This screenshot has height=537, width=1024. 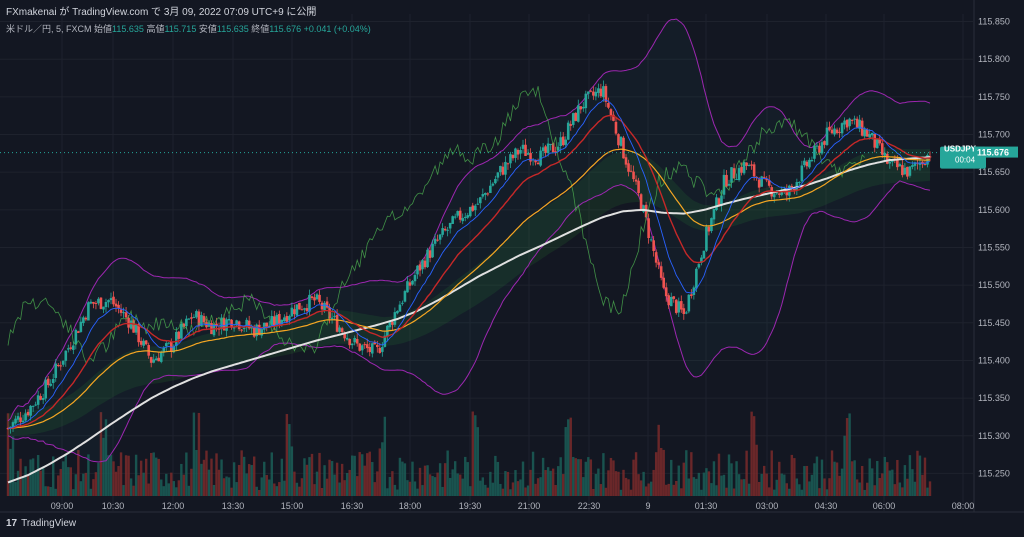 What do you see at coordinates (994, 360) in the screenshot?
I see `y-tick-label: 115.400` at bounding box center [994, 360].